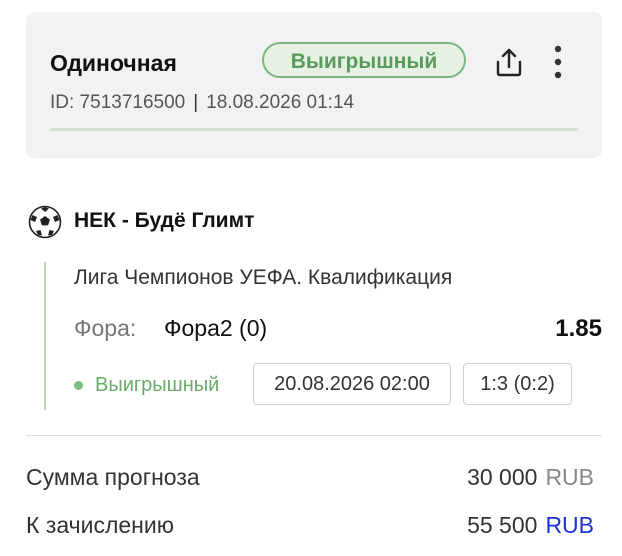 The height and width of the screenshot is (556, 622). What do you see at coordinates (569, 525) in the screenshot?
I see `payout-currency: RUB` at bounding box center [569, 525].